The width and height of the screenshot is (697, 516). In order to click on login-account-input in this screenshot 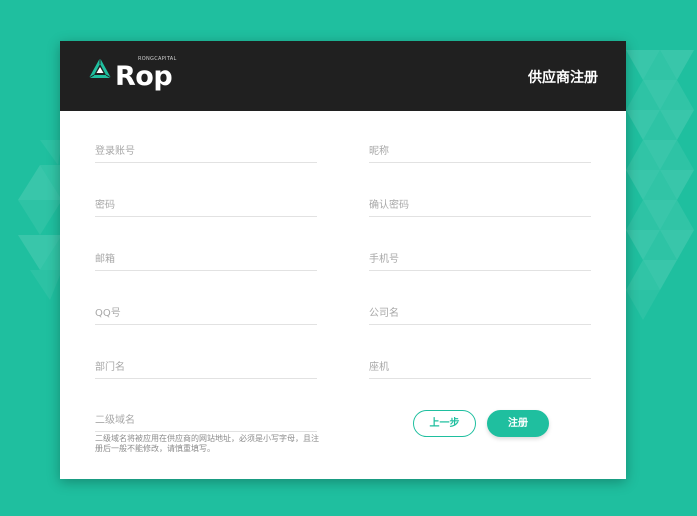, I will do `click(206, 151)`.